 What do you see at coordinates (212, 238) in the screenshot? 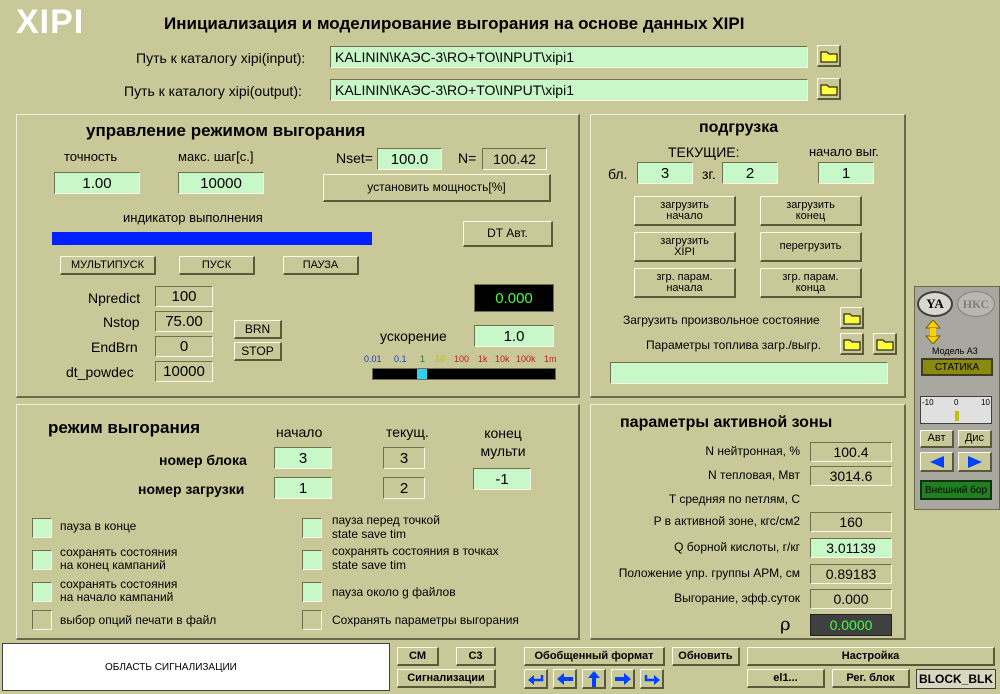
I see `progress-fill` at bounding box center [212, 238].